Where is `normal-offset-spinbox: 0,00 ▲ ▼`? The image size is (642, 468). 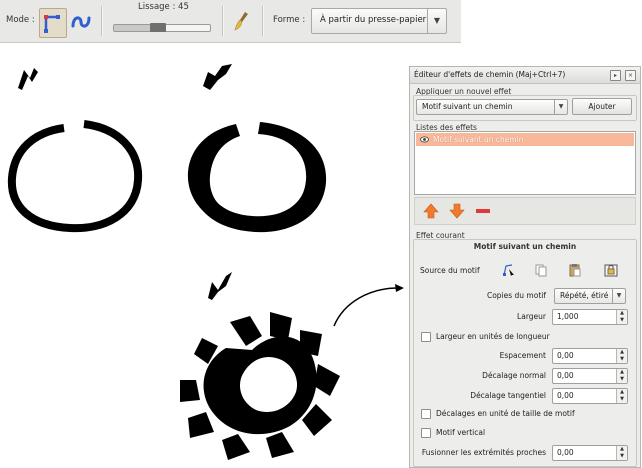
normal-offset-spinbox: 0,00 ▲ ▼ is located at coordinates (590, 376).